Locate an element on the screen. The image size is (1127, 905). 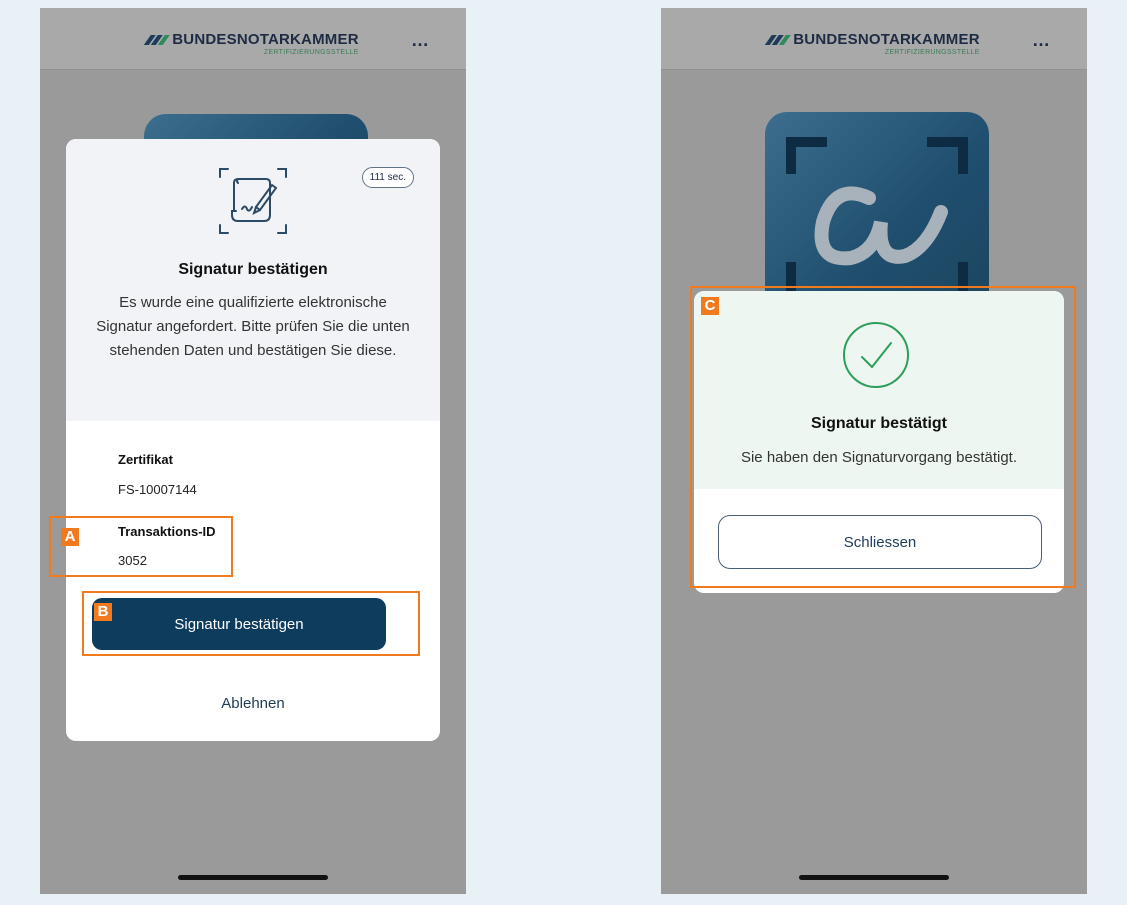
certificate-value: FS-10007144 is located at coordinates (157, 489).